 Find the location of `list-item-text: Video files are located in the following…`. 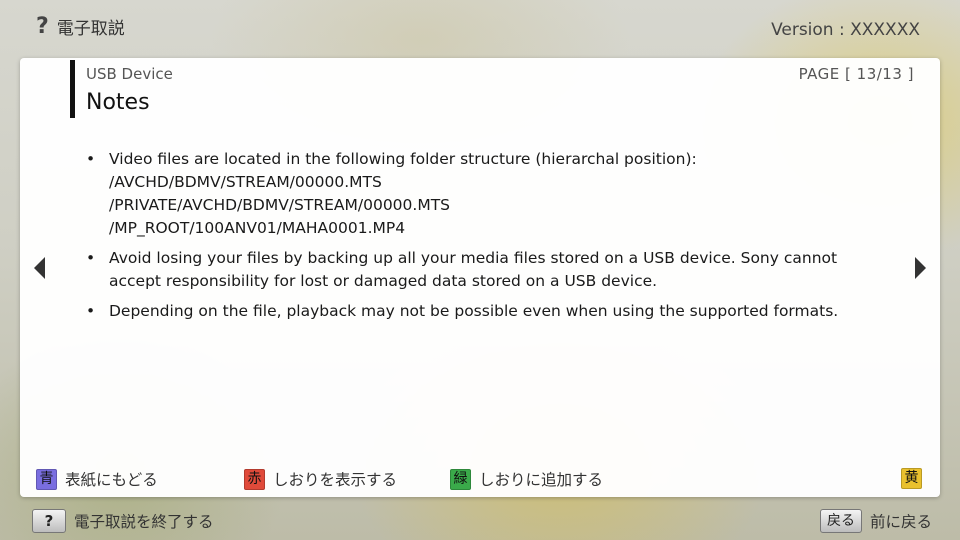

list-item-text: Video files are located in the following… is located at coordinates (403, 159).